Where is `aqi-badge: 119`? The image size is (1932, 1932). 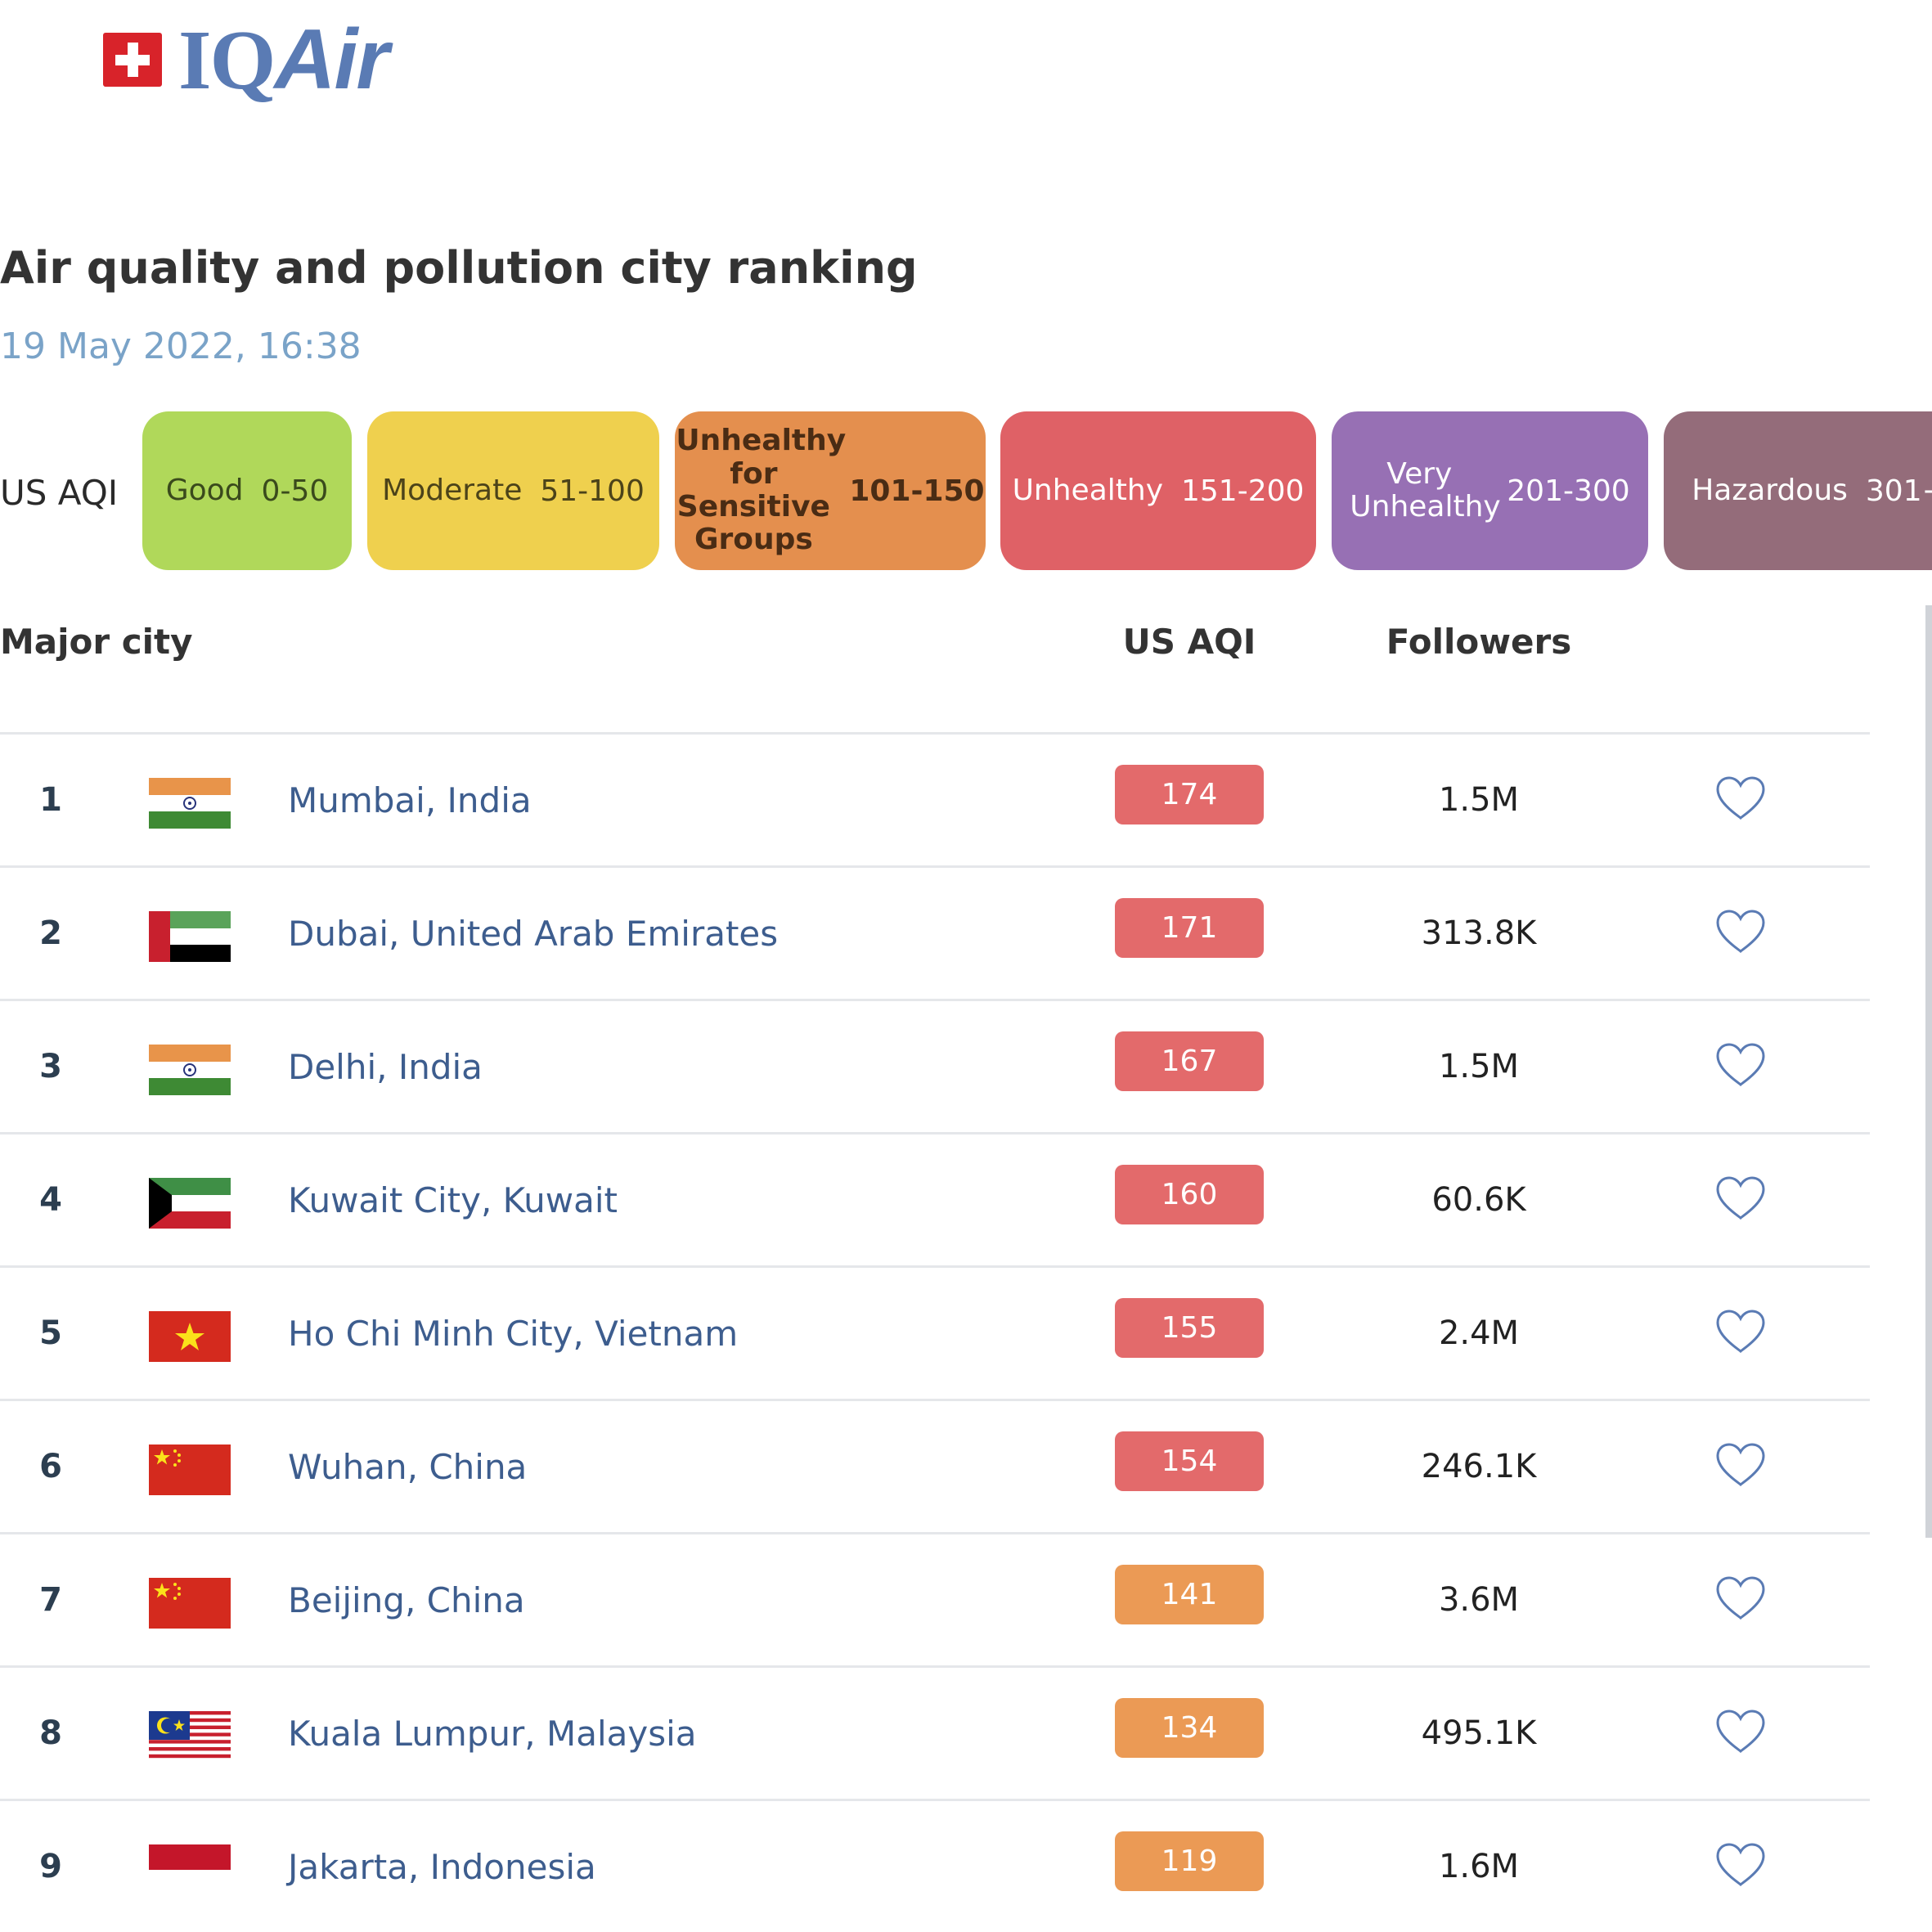
aqi-badge: 119 is located at coordinates (1189, 1861).